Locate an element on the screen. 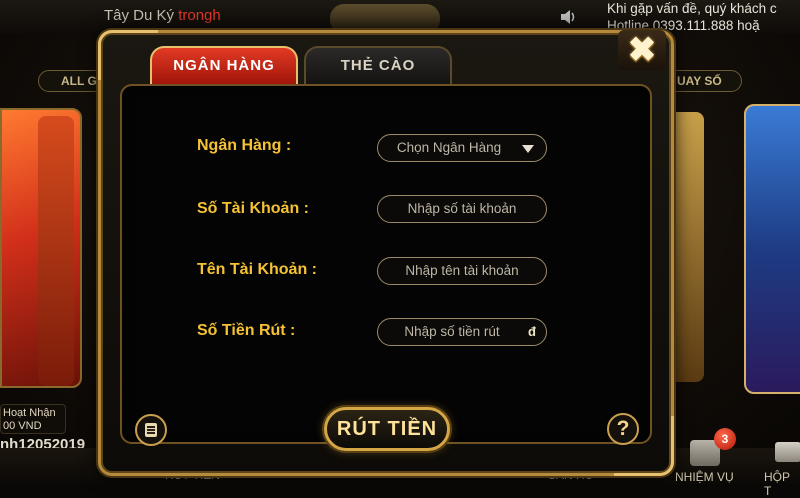 Image resolution: width=800 pixels, height=498 pixels. account-name-label: Tên Tài Khoản : is located at coordinates (257, 269).